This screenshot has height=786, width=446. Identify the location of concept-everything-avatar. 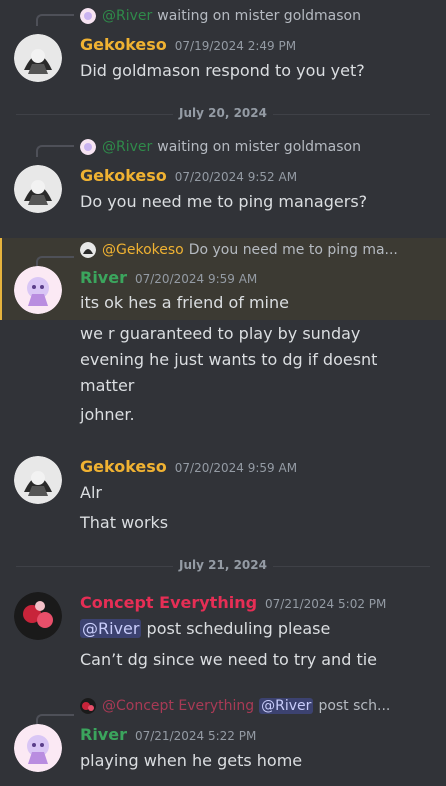
(38, 616).